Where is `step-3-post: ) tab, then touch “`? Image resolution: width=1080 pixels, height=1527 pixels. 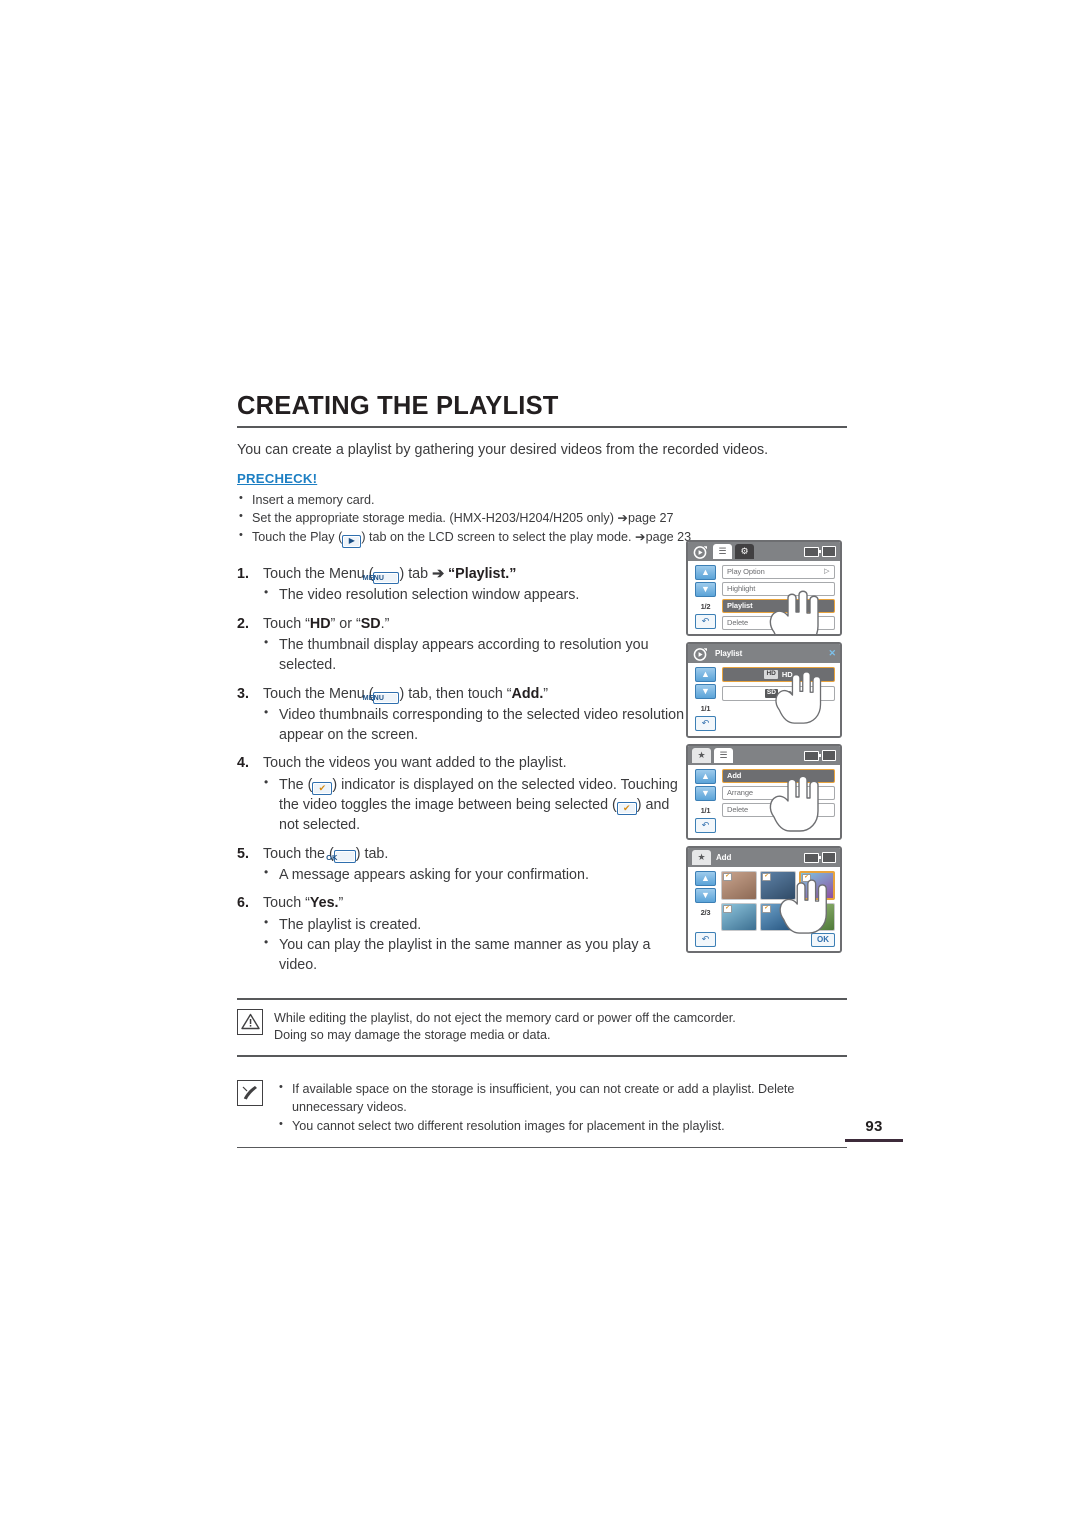 step-3-post: ) tab, then touch “ is located at coordinates (455, 693).